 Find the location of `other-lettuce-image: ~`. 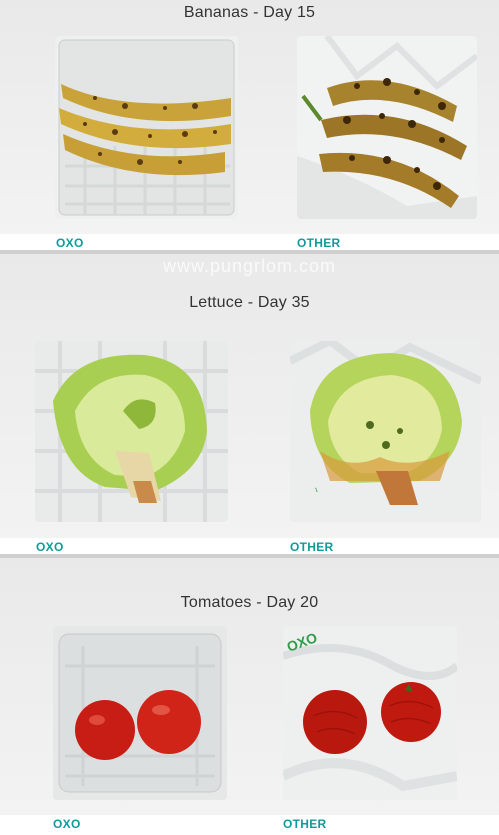

other-lettuce-image: ~ is located at coordinates (385, 431).